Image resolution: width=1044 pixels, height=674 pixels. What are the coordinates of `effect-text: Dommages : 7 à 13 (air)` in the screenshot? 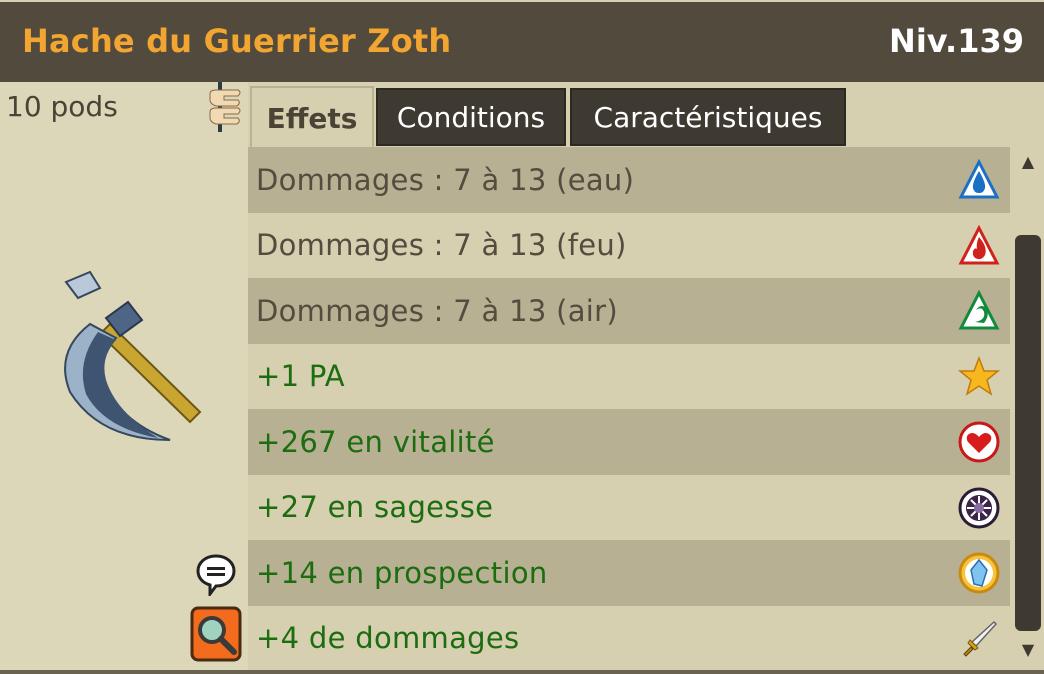 It's located at (437, 310).